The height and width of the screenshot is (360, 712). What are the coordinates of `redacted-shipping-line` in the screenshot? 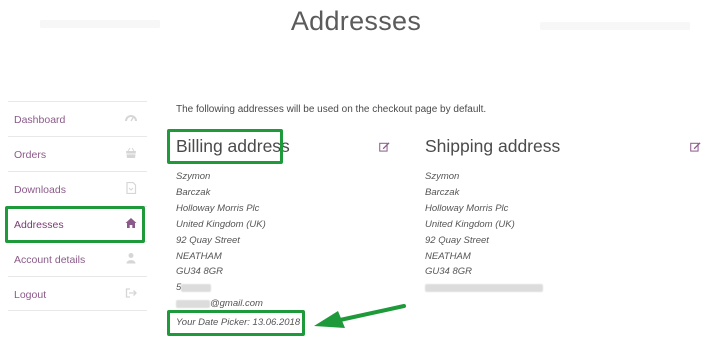 It's located at (484, 287).